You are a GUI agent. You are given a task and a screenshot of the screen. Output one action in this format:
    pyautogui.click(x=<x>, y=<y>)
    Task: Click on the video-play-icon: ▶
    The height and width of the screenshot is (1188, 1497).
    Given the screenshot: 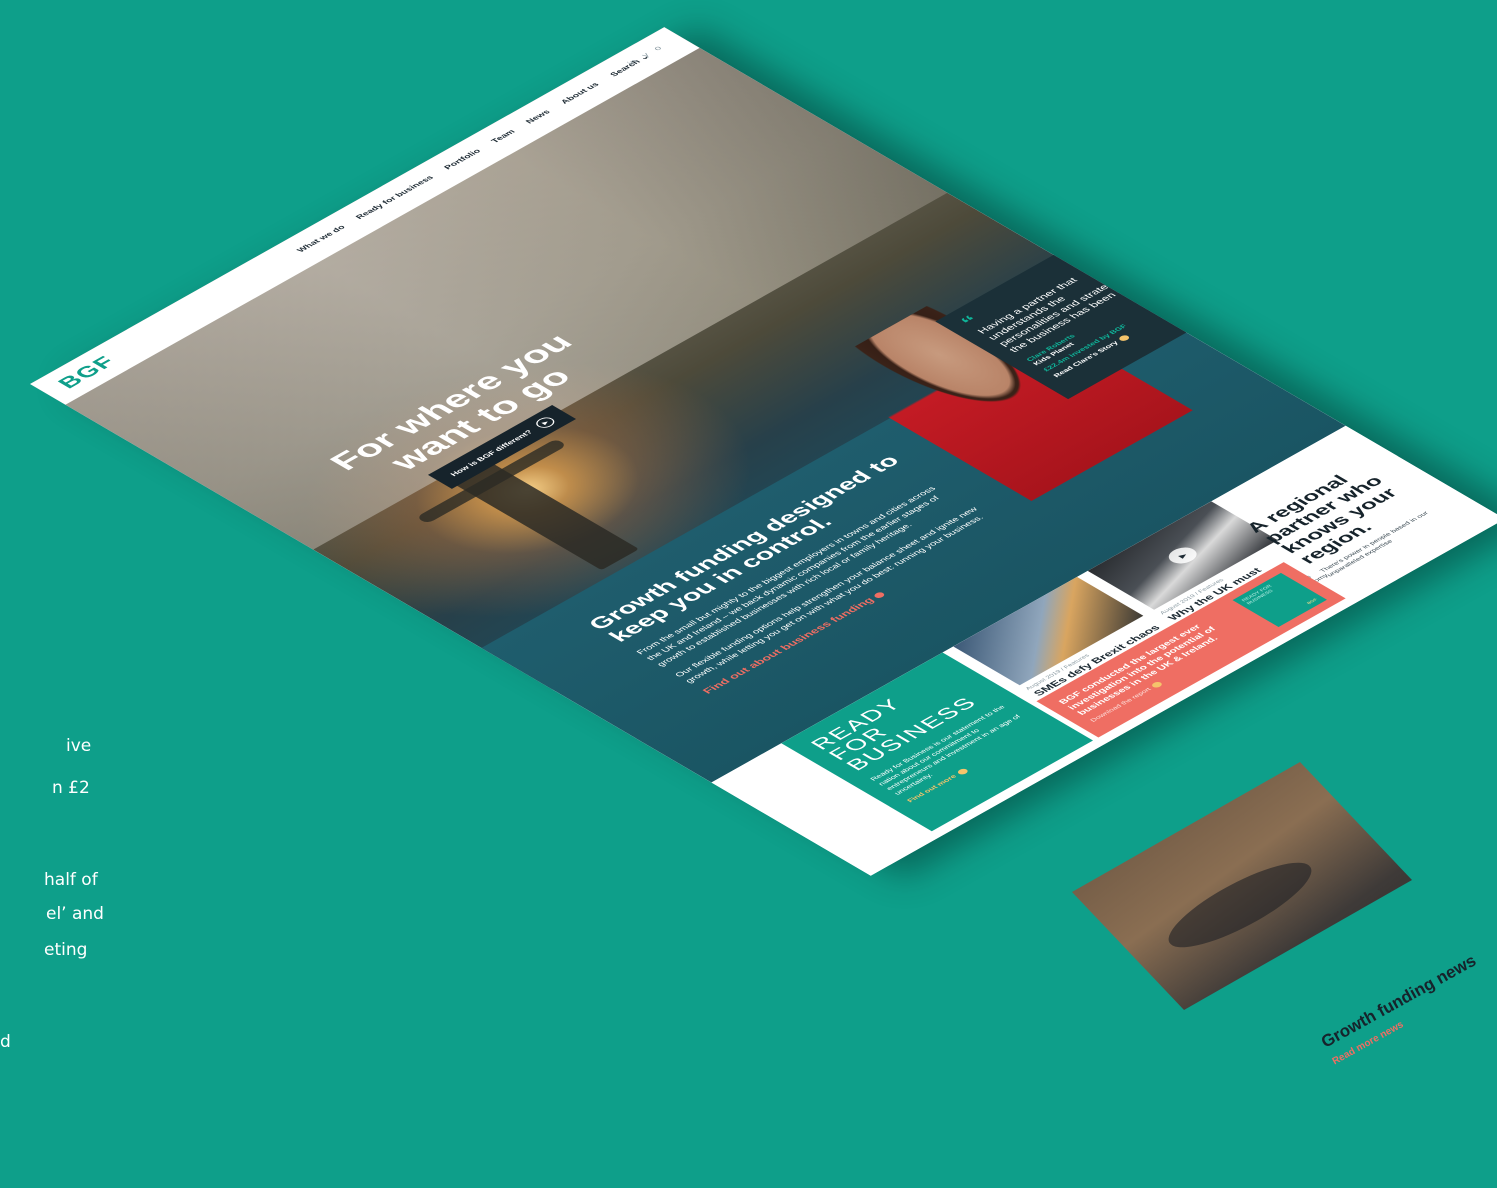 What is the action you would take?
    pyautogui.click(x=1183, y=555)
    